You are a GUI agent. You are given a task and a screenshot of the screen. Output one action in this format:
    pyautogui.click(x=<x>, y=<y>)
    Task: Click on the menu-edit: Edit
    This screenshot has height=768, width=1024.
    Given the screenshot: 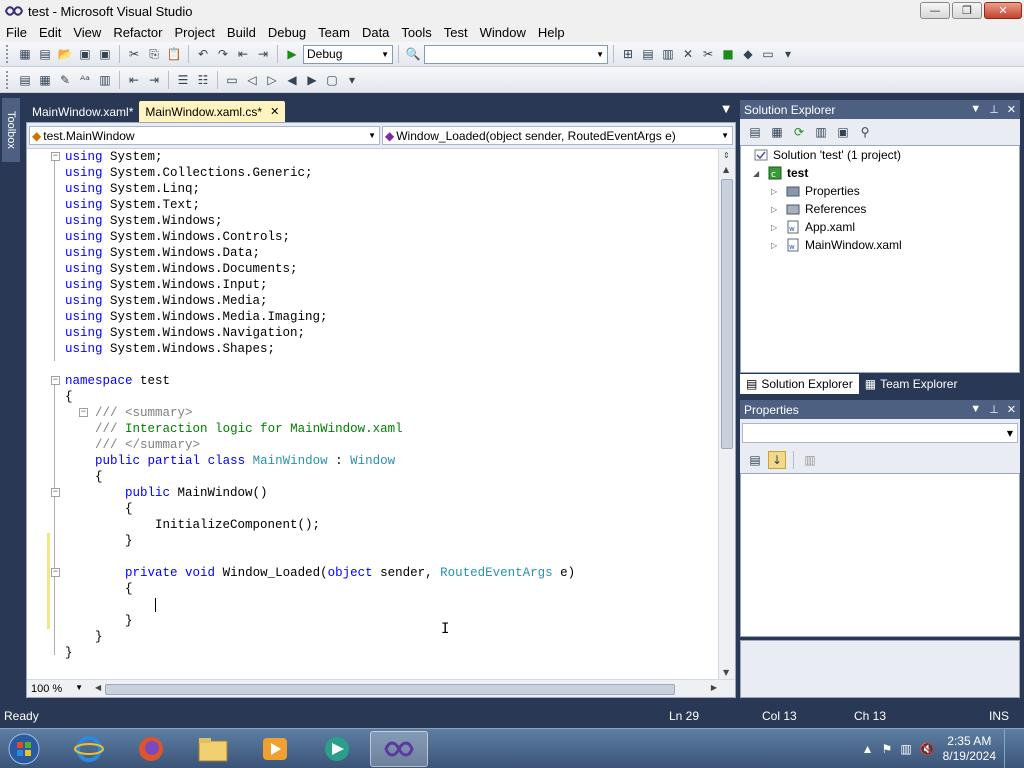 What is the action you would take?
    pyautogui.click(x=50, y=32)
    